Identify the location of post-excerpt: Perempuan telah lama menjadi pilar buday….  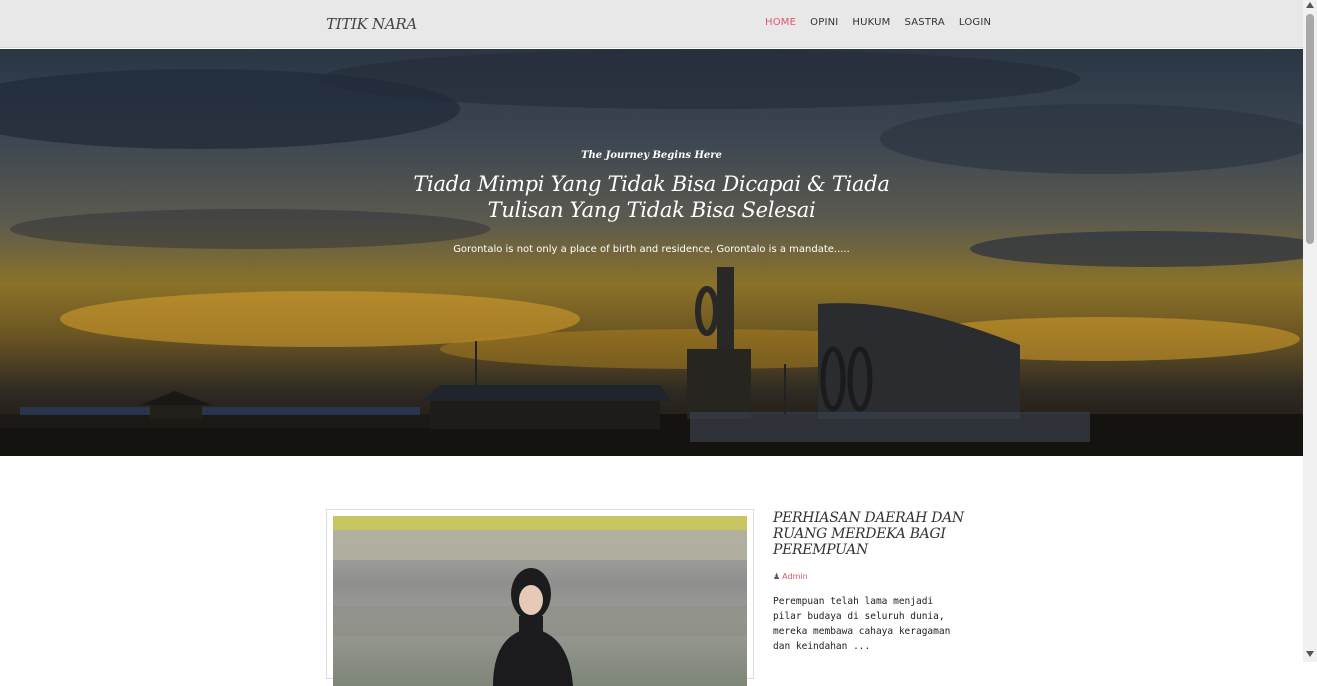
(862, 624).